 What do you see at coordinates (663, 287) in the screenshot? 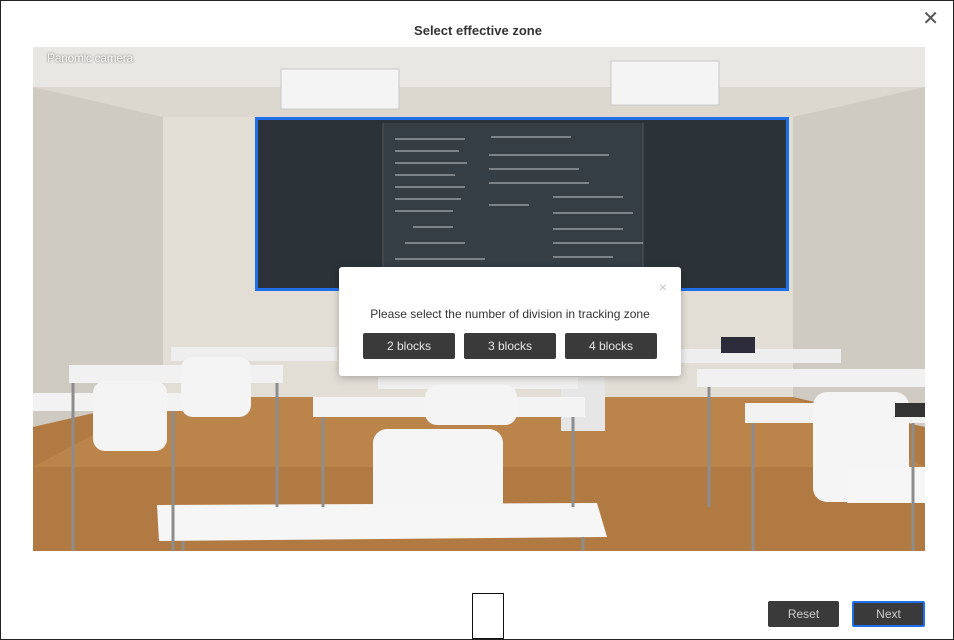
I see `dialog-close-icon: ×` at bounding box center [663, 287].